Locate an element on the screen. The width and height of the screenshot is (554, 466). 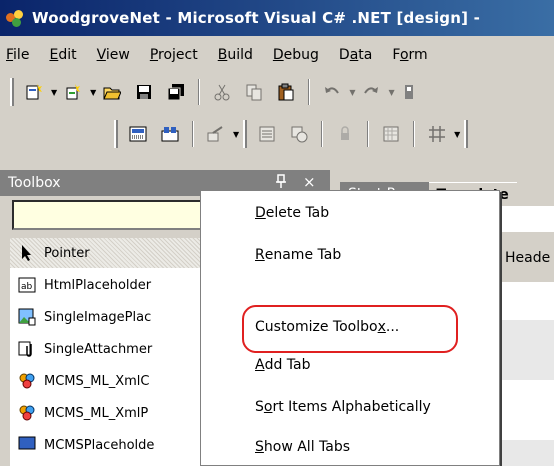
menu-debug: Debug is located at coordinates (296, 55).